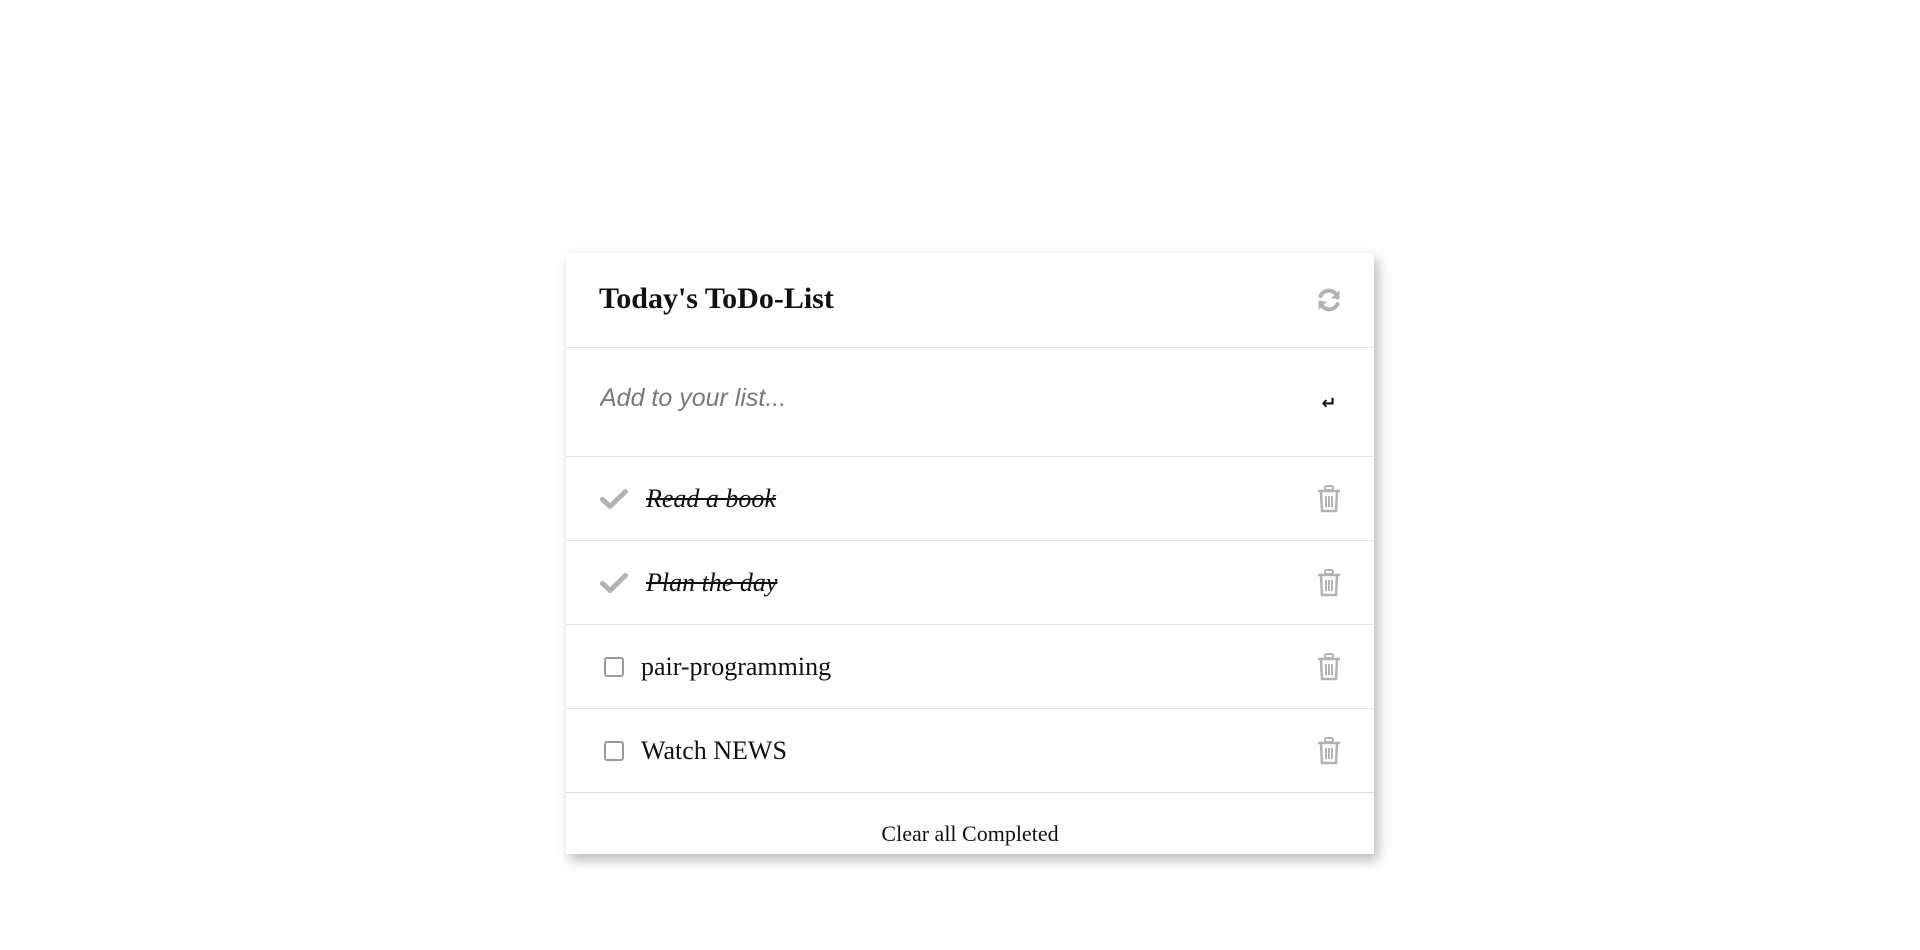 The image size is (1920, 950). I want to click on clear-completed-button: Clear all Completed, so click(969, 834).